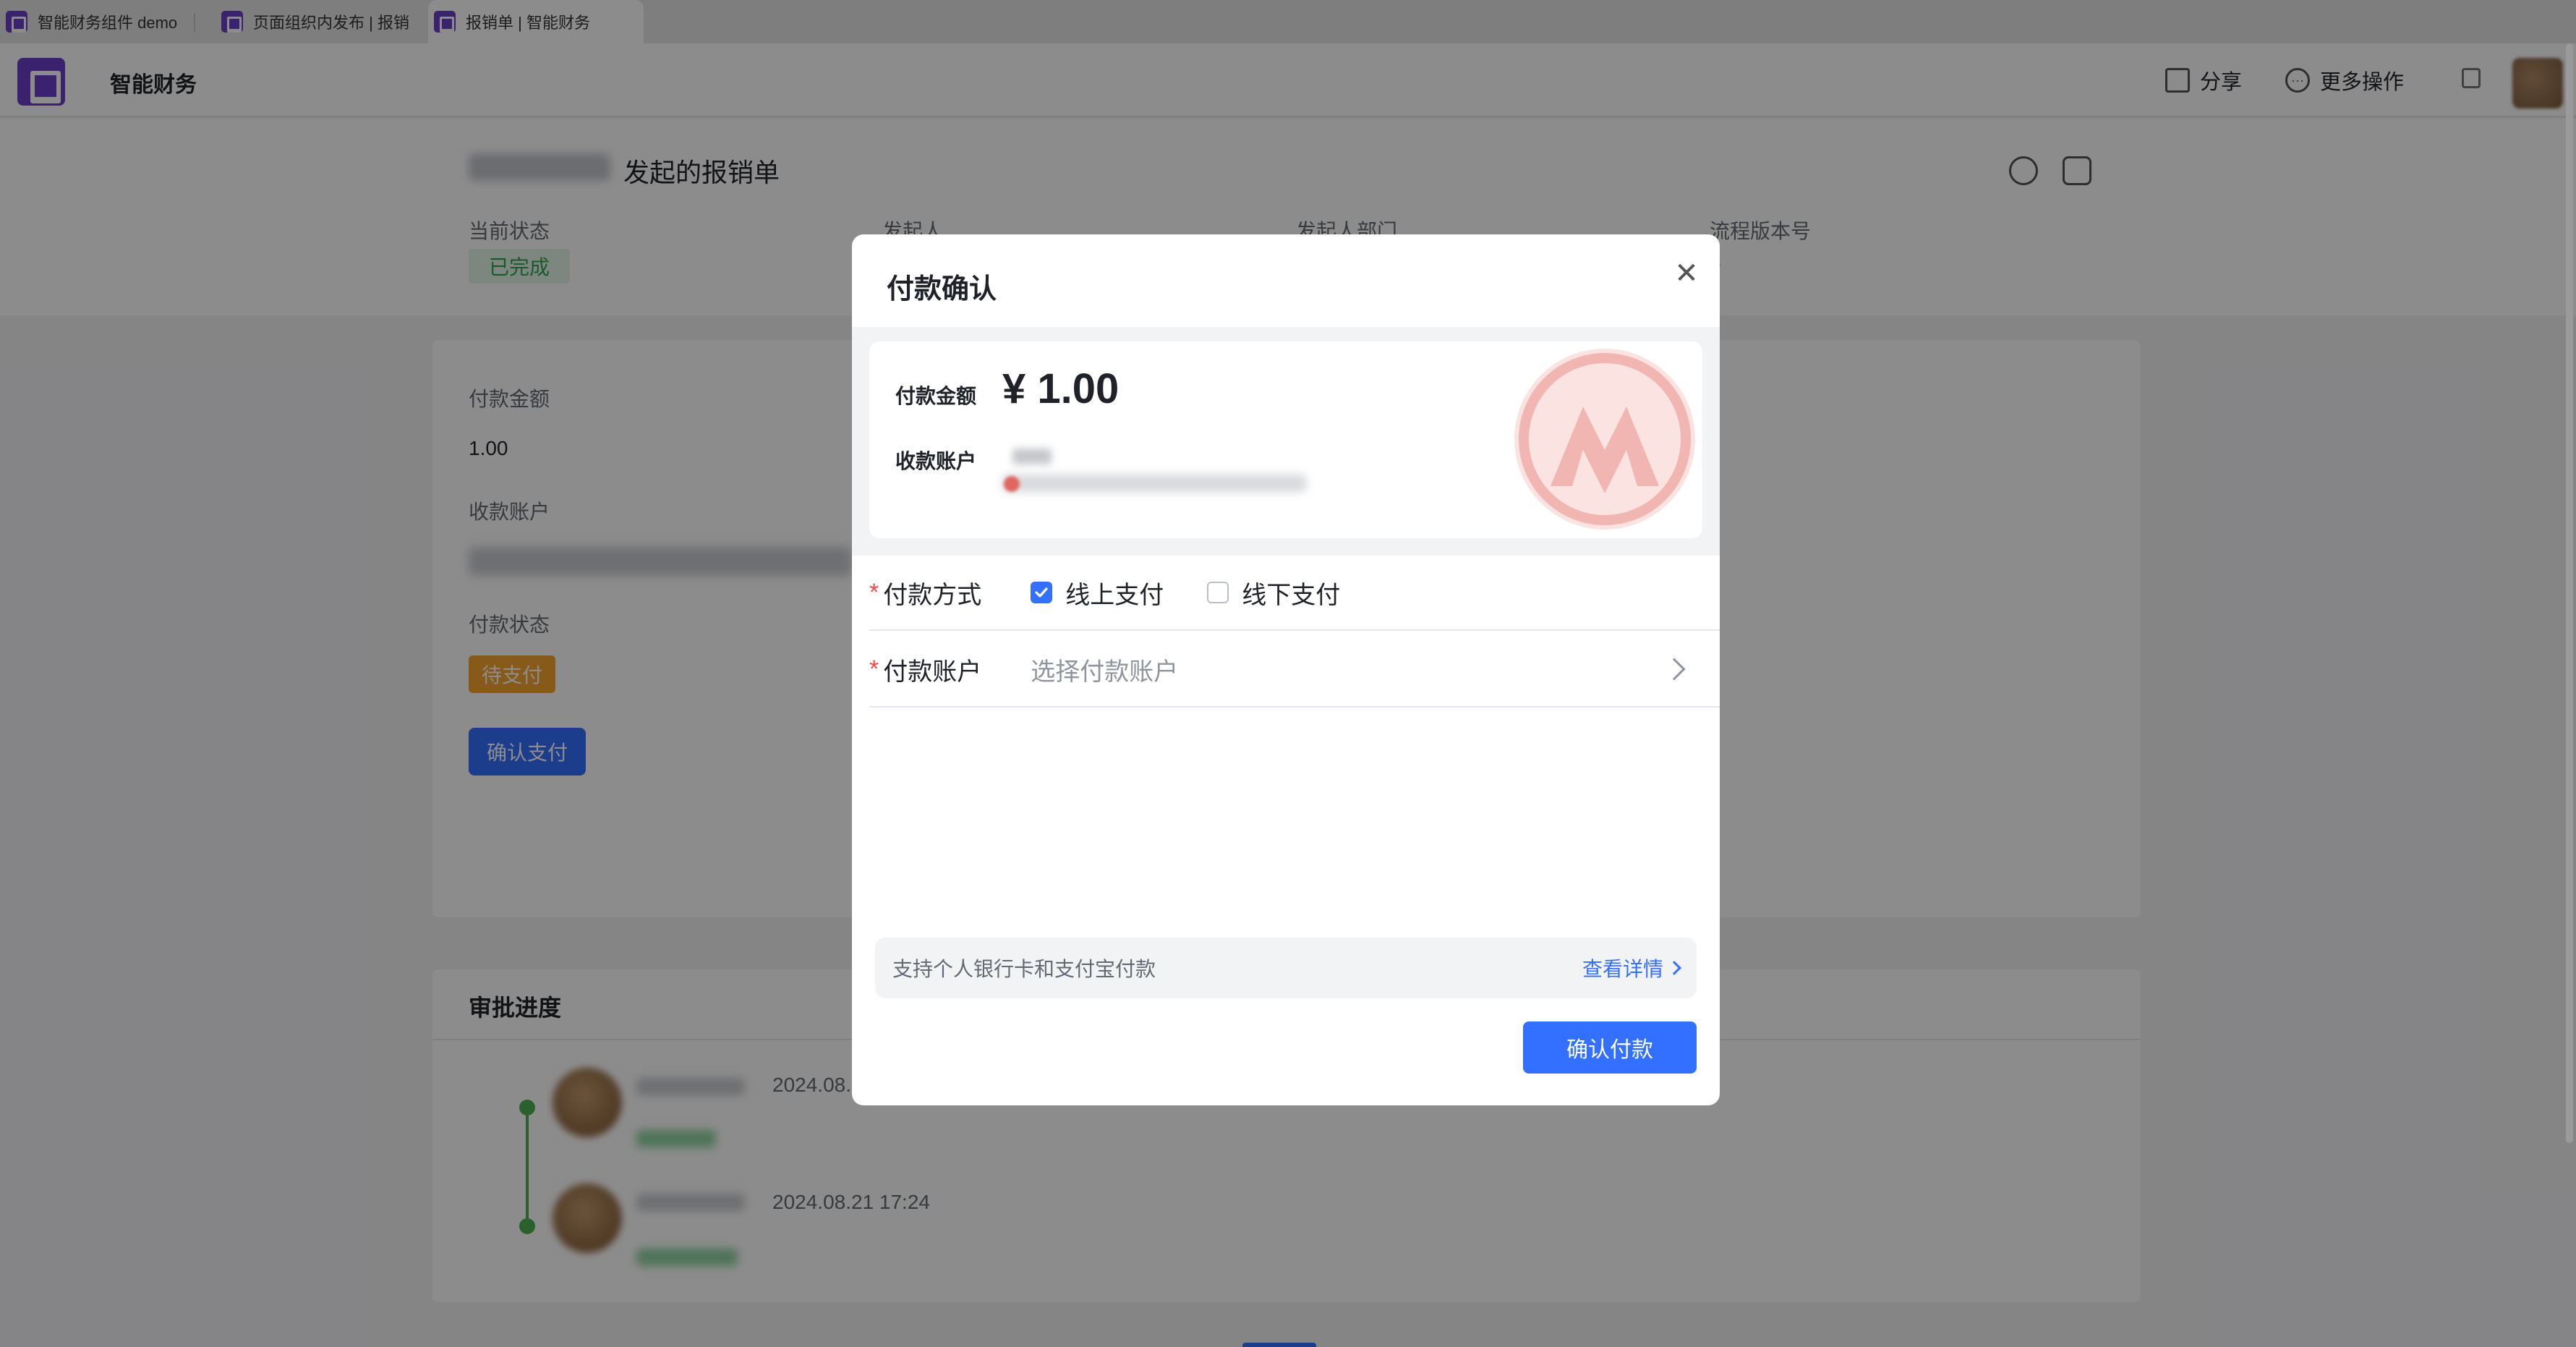 The image size is (2576, 1347). Describe the element at coordinates (942, 289) in the screenshot. I see `dialog-title: 付款确认` at that location.